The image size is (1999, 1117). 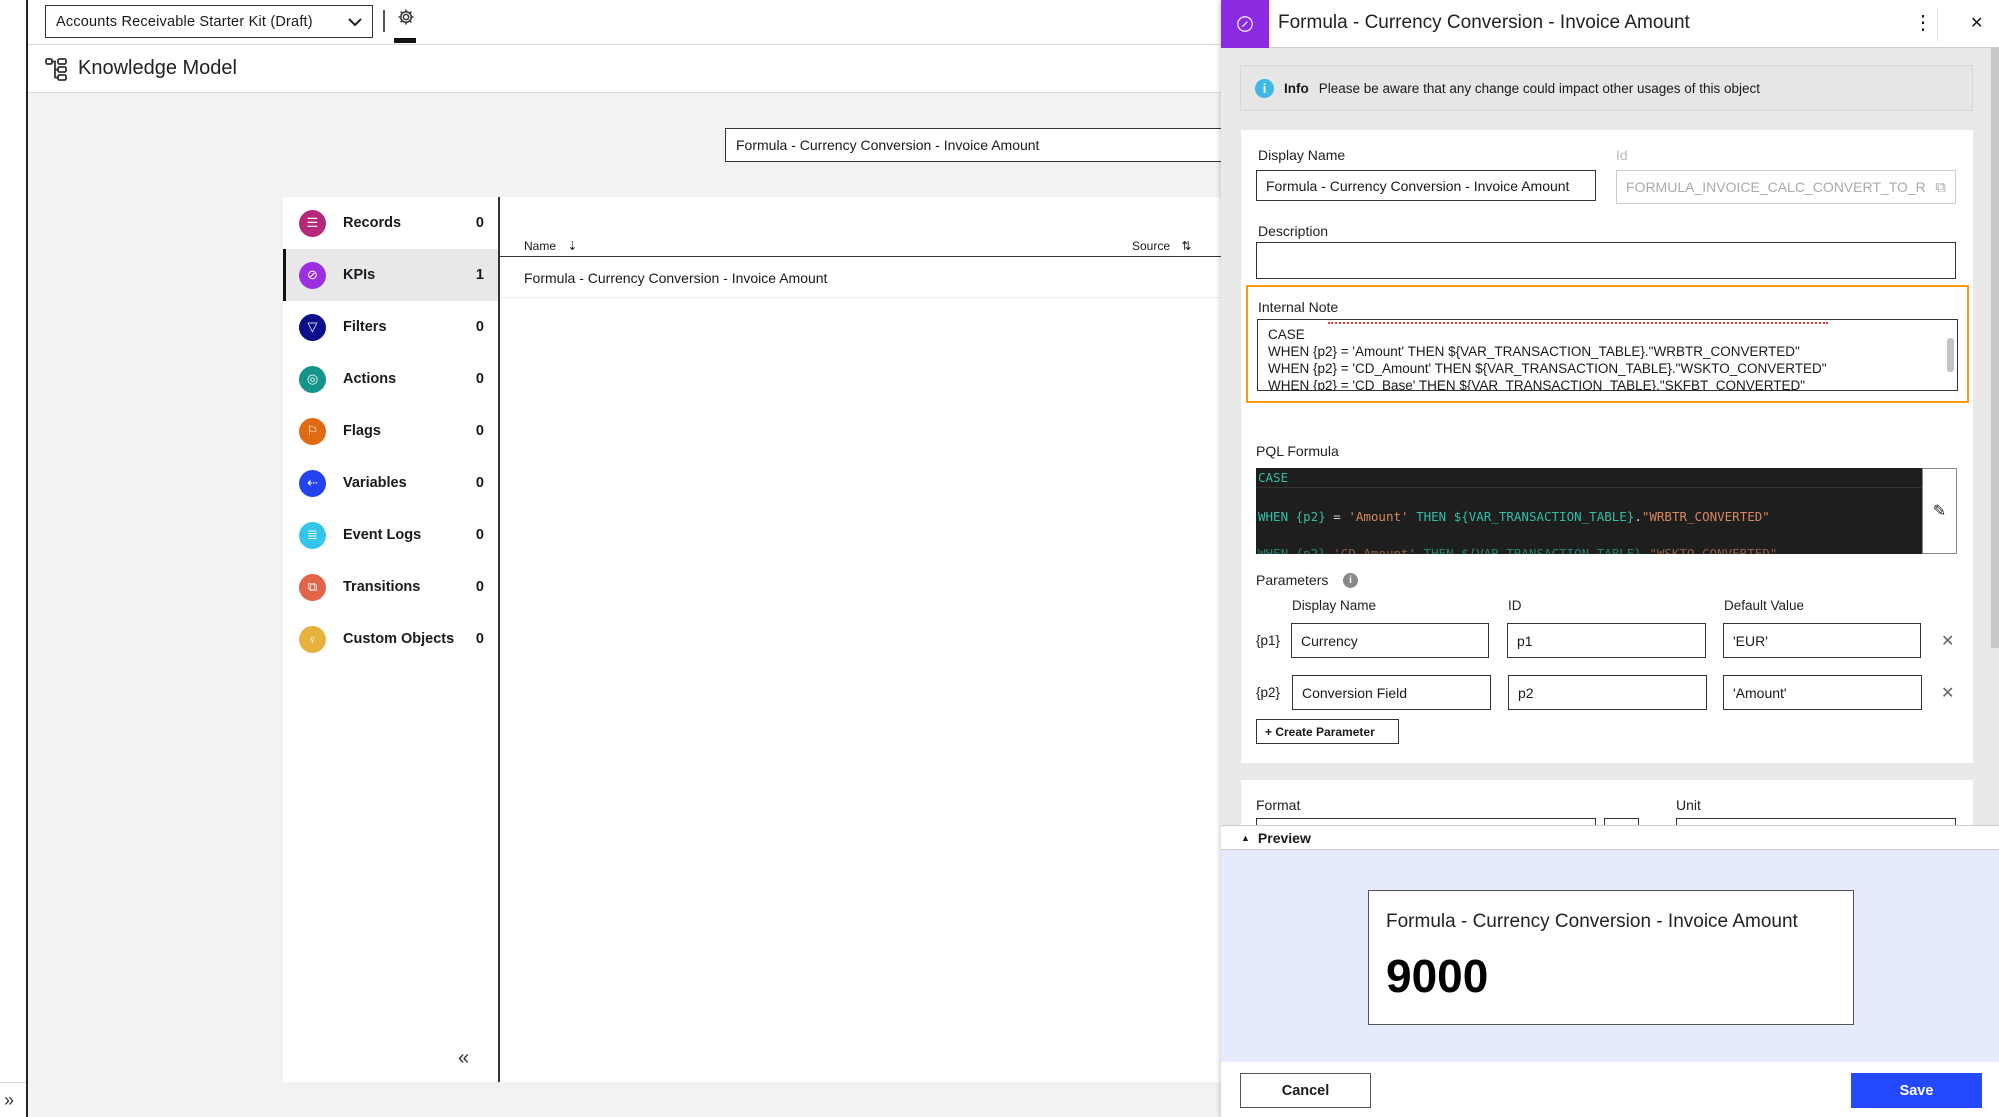 What do you see at coordinates (1305, 1090) in the screenshot?
I see `cancel-button: Cancel` at bounding box center [1305, 1090].